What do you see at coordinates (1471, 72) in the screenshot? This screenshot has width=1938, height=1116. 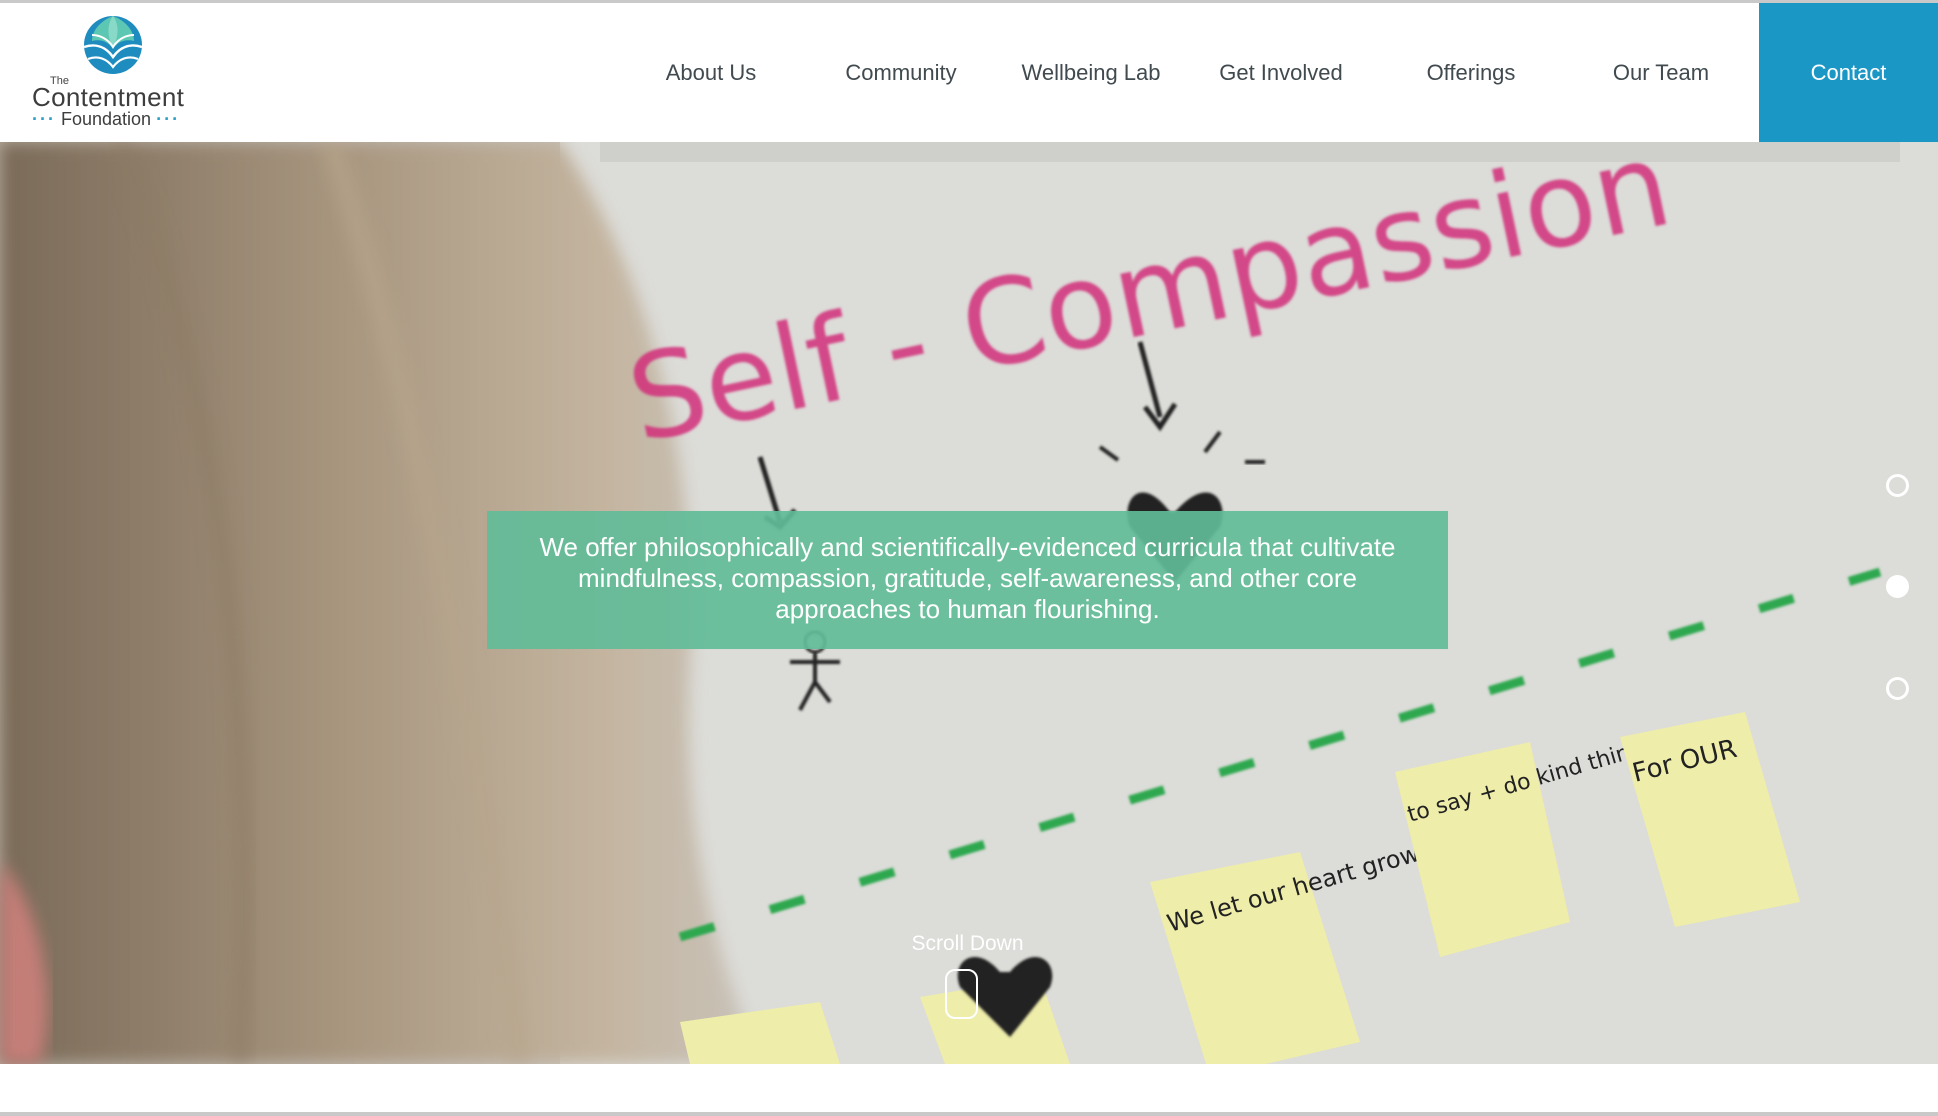 I see `nav-offerings: Offerings` at bounding box center [1471, 72].